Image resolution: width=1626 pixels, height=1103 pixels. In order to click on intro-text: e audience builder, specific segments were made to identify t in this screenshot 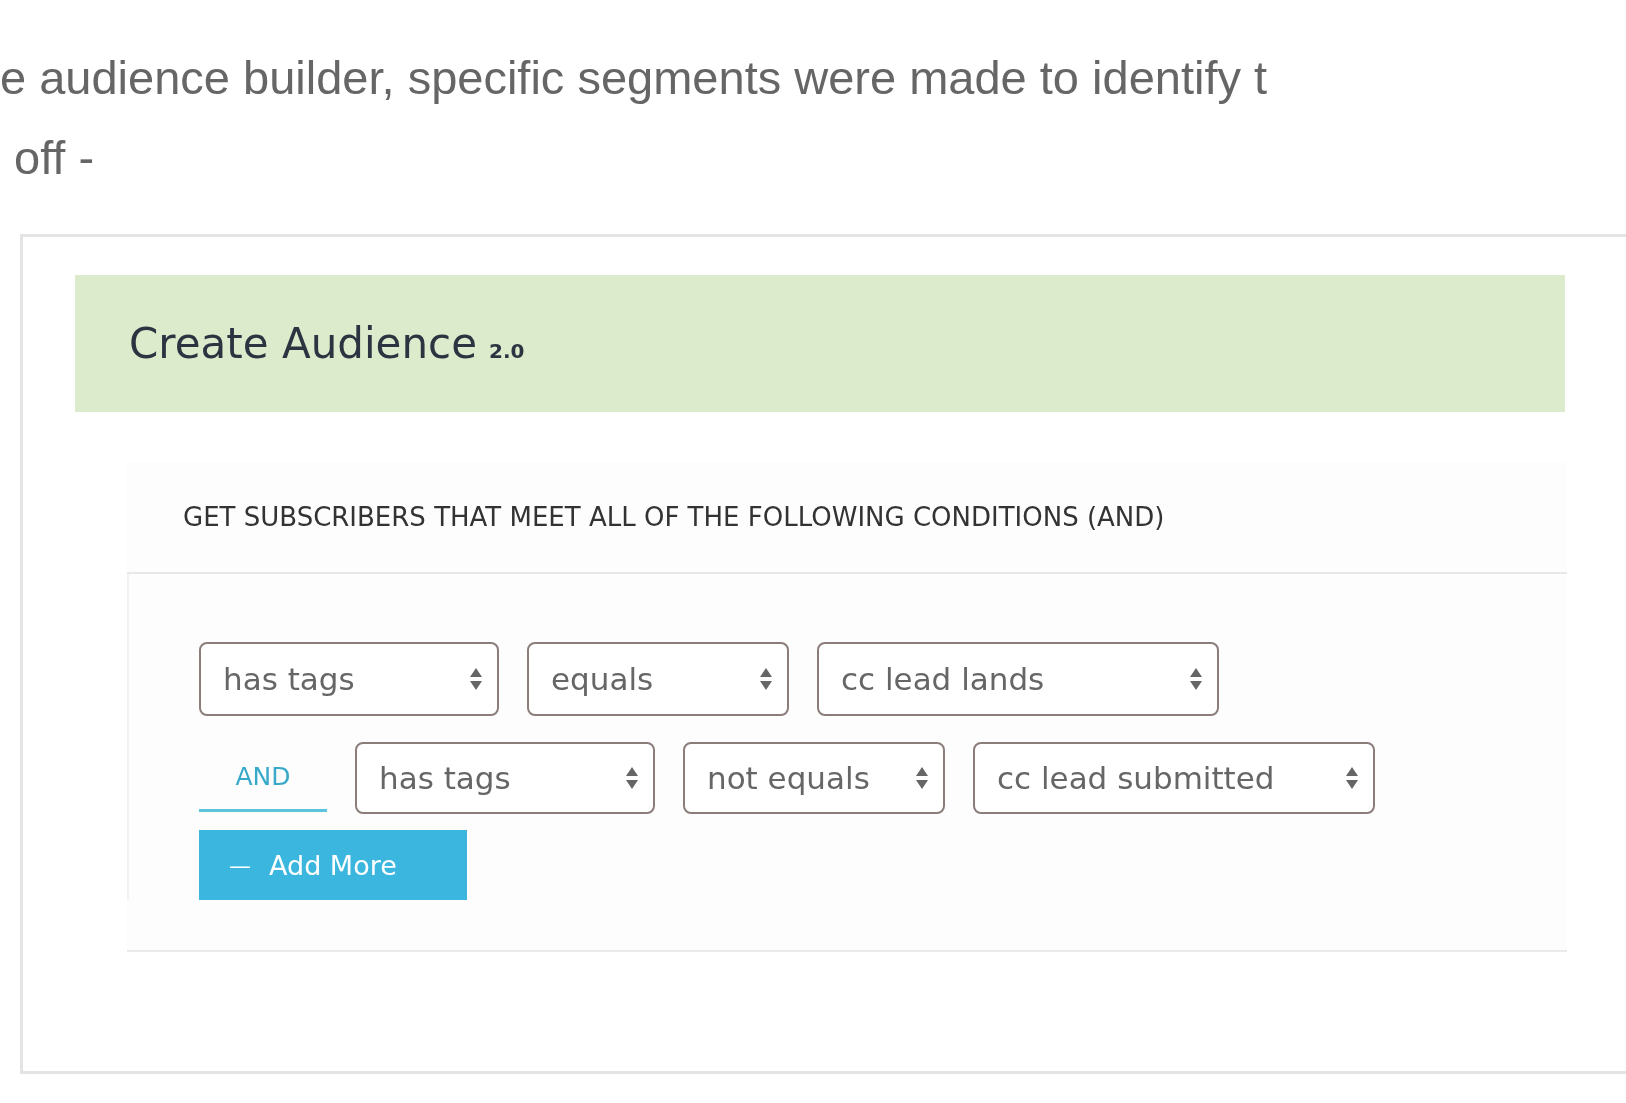, I will do `click(634, 78)`.